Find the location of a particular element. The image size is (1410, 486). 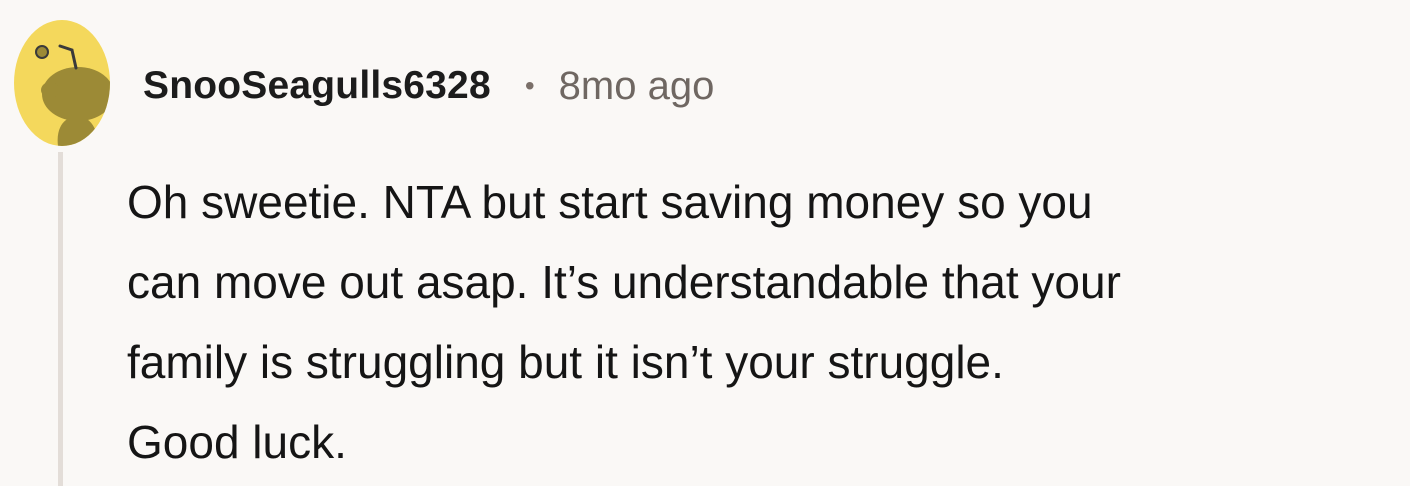

avatar is located at coordinates (62, 83).